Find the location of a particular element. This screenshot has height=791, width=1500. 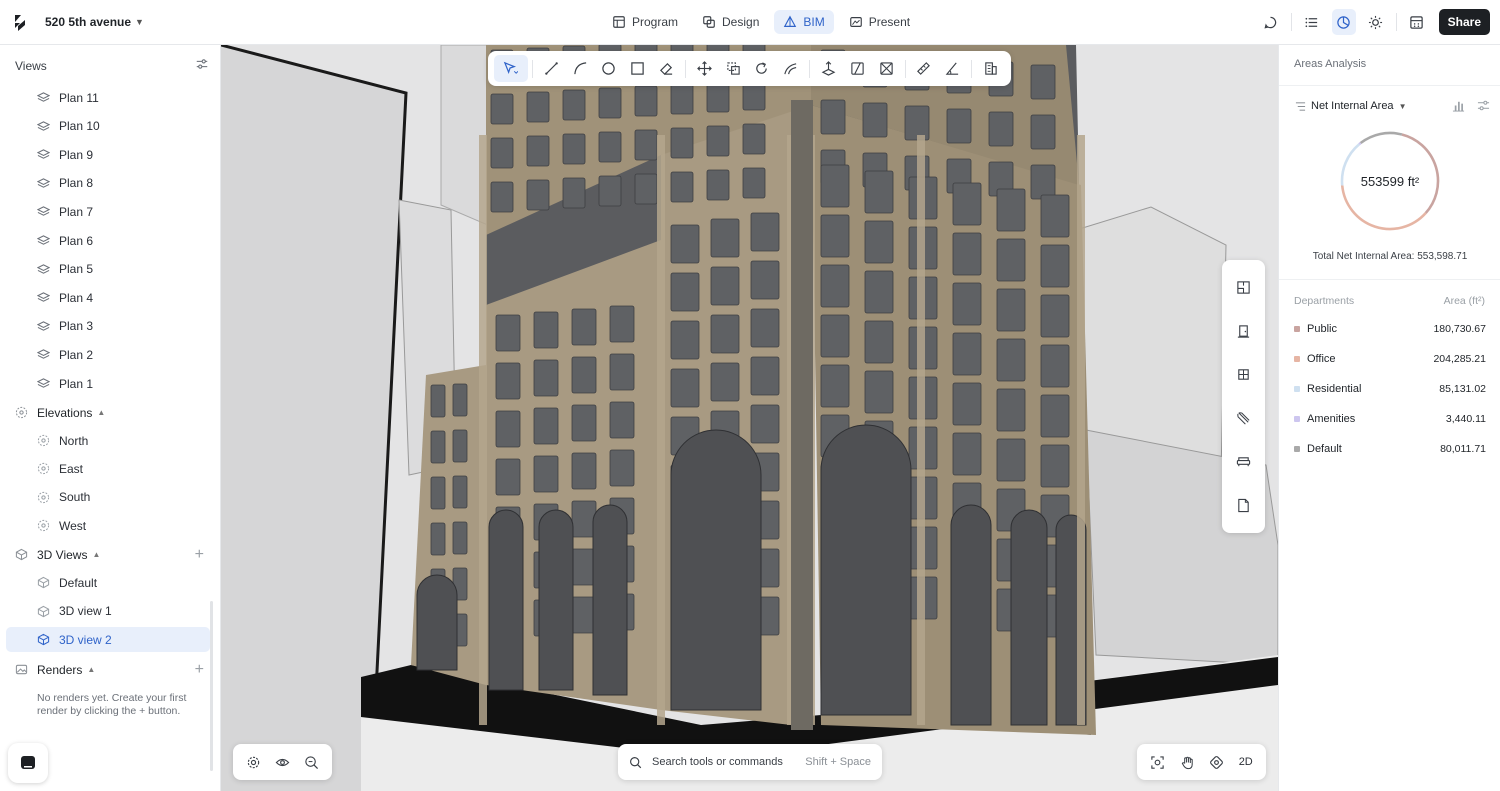

search-input is located at coordinates (722, 762).